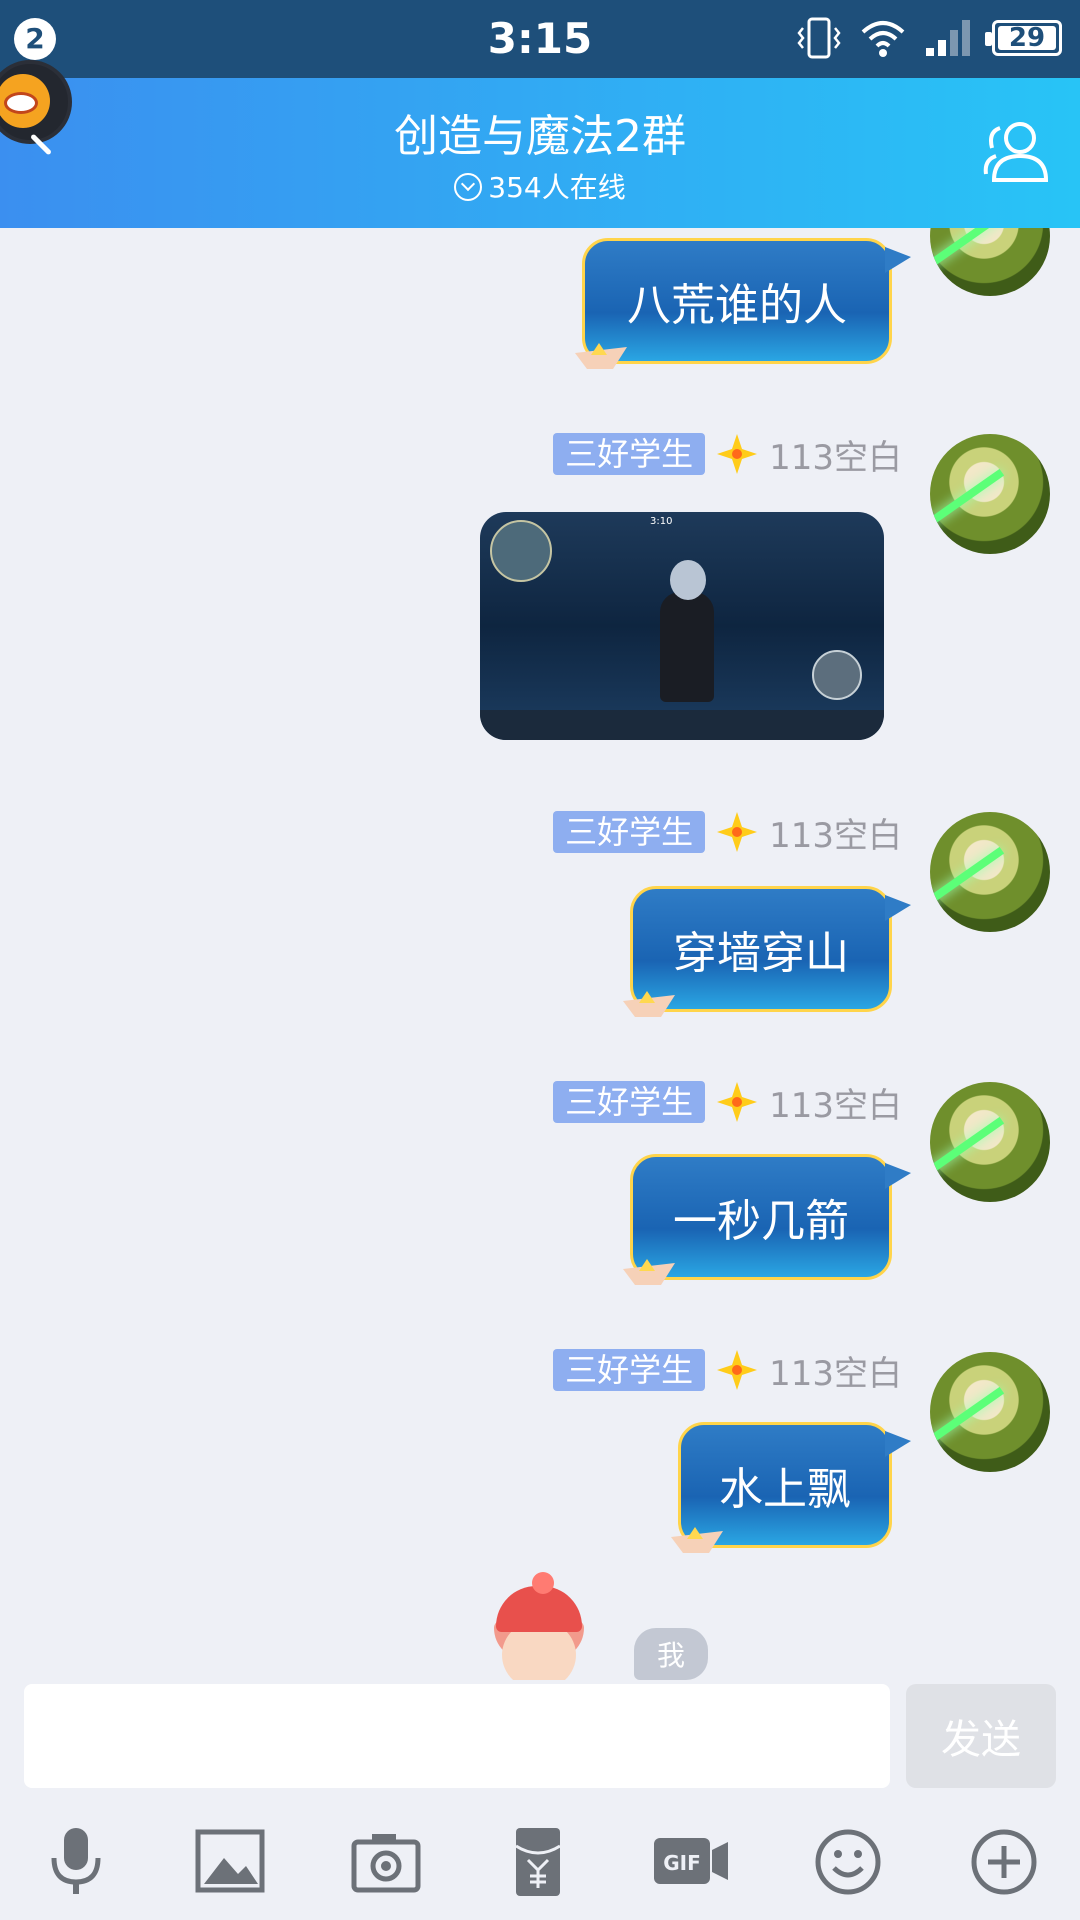 Image resolution: width=1080 pixels, height=1920 pixels. Describe the element at coordinates (230, 1862) in the screenshot. I see `image-icon` at that location.